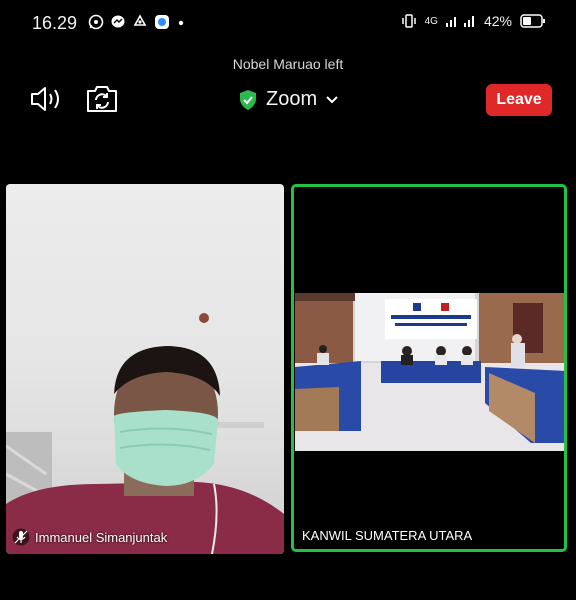  Describe the element at coordinates (102, 99) in the screenshot. I see `switch-camera-icon` at that location.